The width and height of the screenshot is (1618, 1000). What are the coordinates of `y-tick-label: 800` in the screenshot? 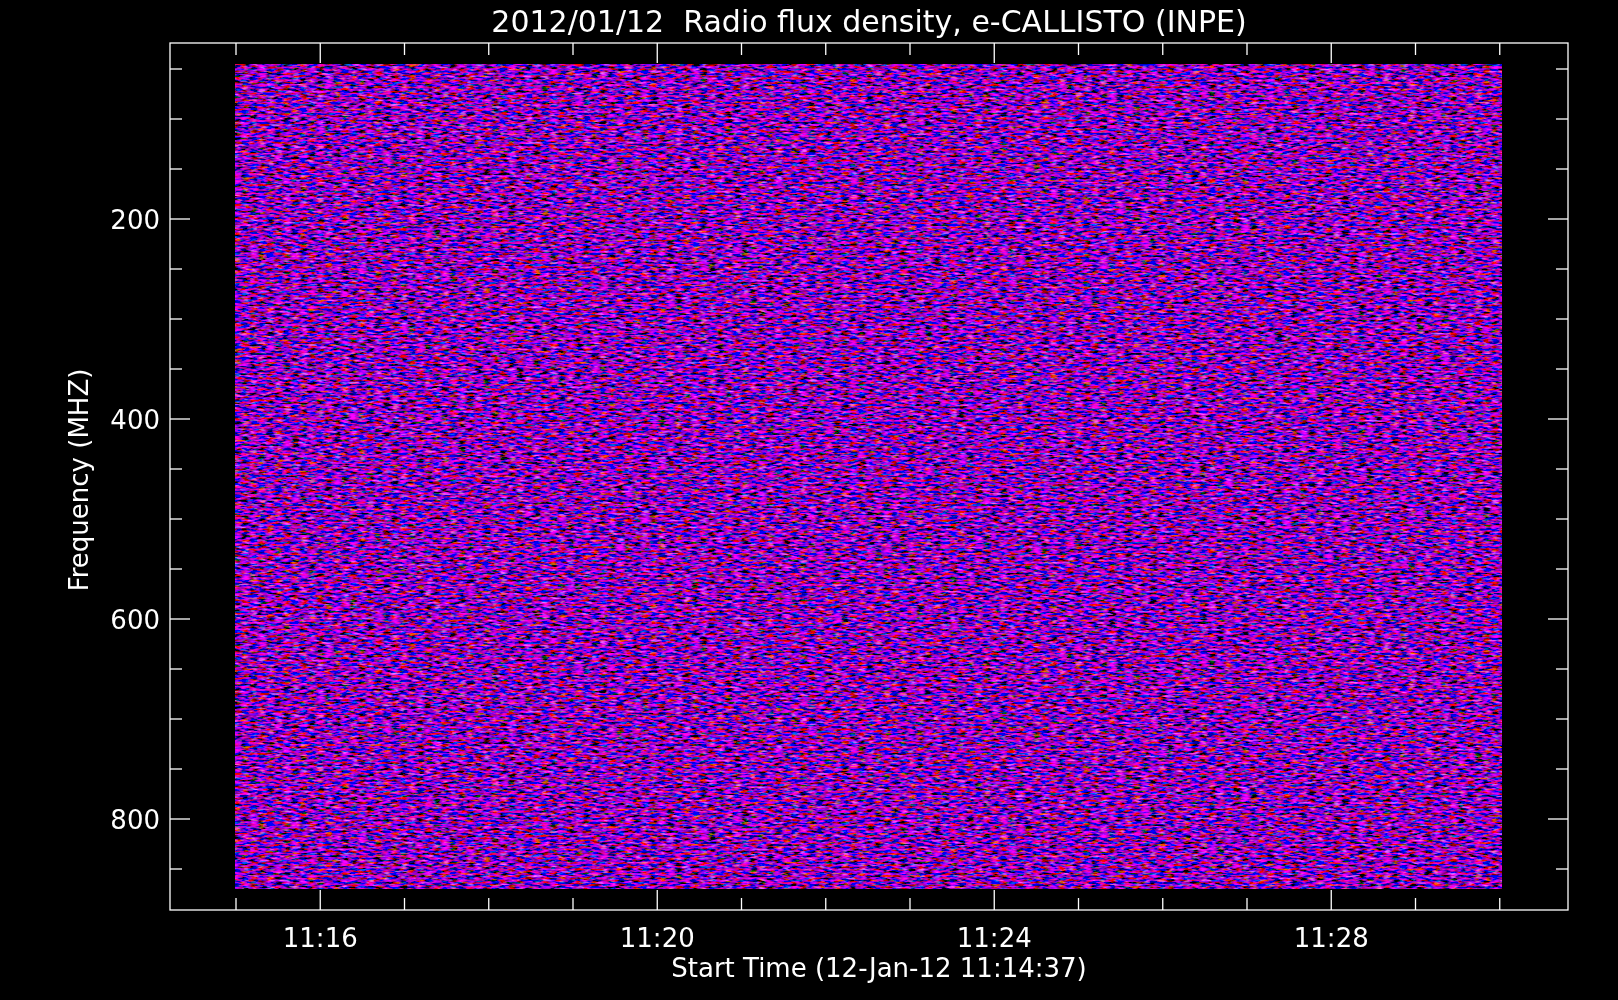 It's located at (135, 820).